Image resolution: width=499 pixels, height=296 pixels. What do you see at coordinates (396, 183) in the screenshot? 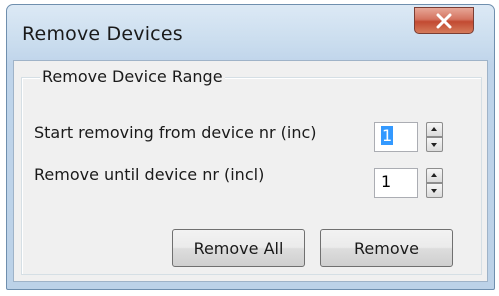
I see `end-device-input: 1` at bounding box center [396, 183].